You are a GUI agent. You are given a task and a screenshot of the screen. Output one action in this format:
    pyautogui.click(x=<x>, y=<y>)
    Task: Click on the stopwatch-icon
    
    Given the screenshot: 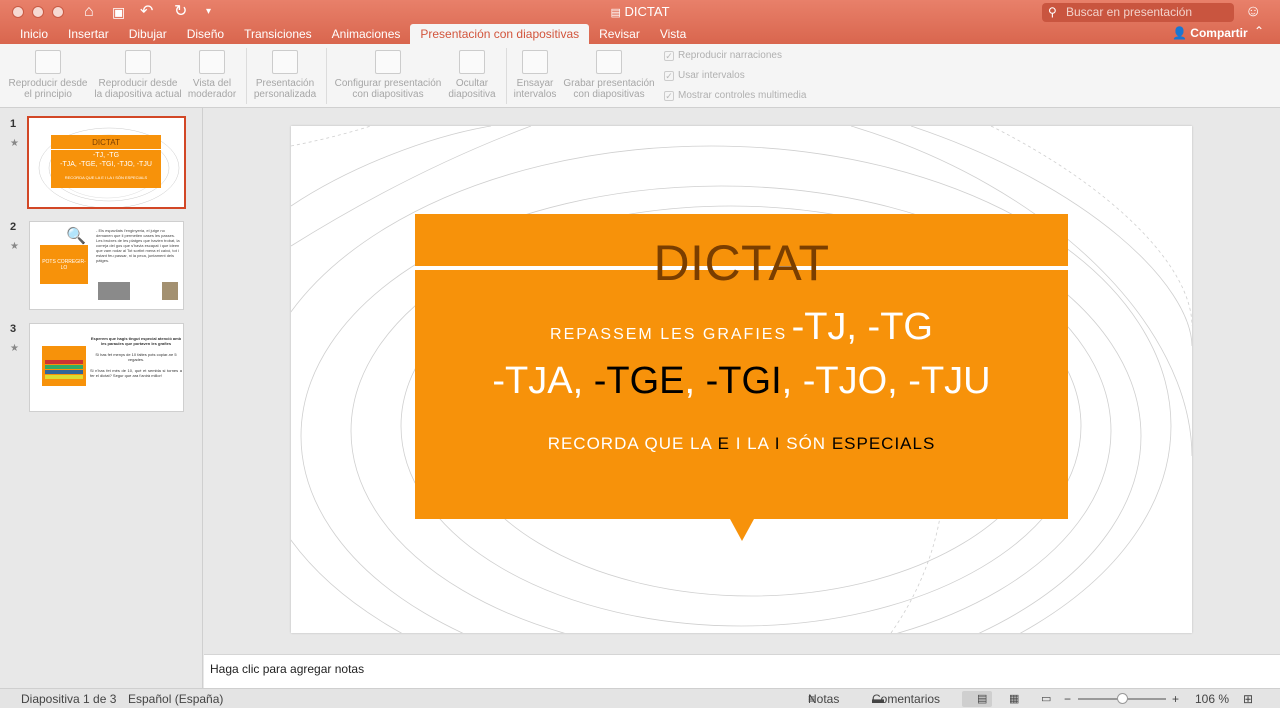 What is the action you would take?
    pyautogui.click(x=535, y=62)
    